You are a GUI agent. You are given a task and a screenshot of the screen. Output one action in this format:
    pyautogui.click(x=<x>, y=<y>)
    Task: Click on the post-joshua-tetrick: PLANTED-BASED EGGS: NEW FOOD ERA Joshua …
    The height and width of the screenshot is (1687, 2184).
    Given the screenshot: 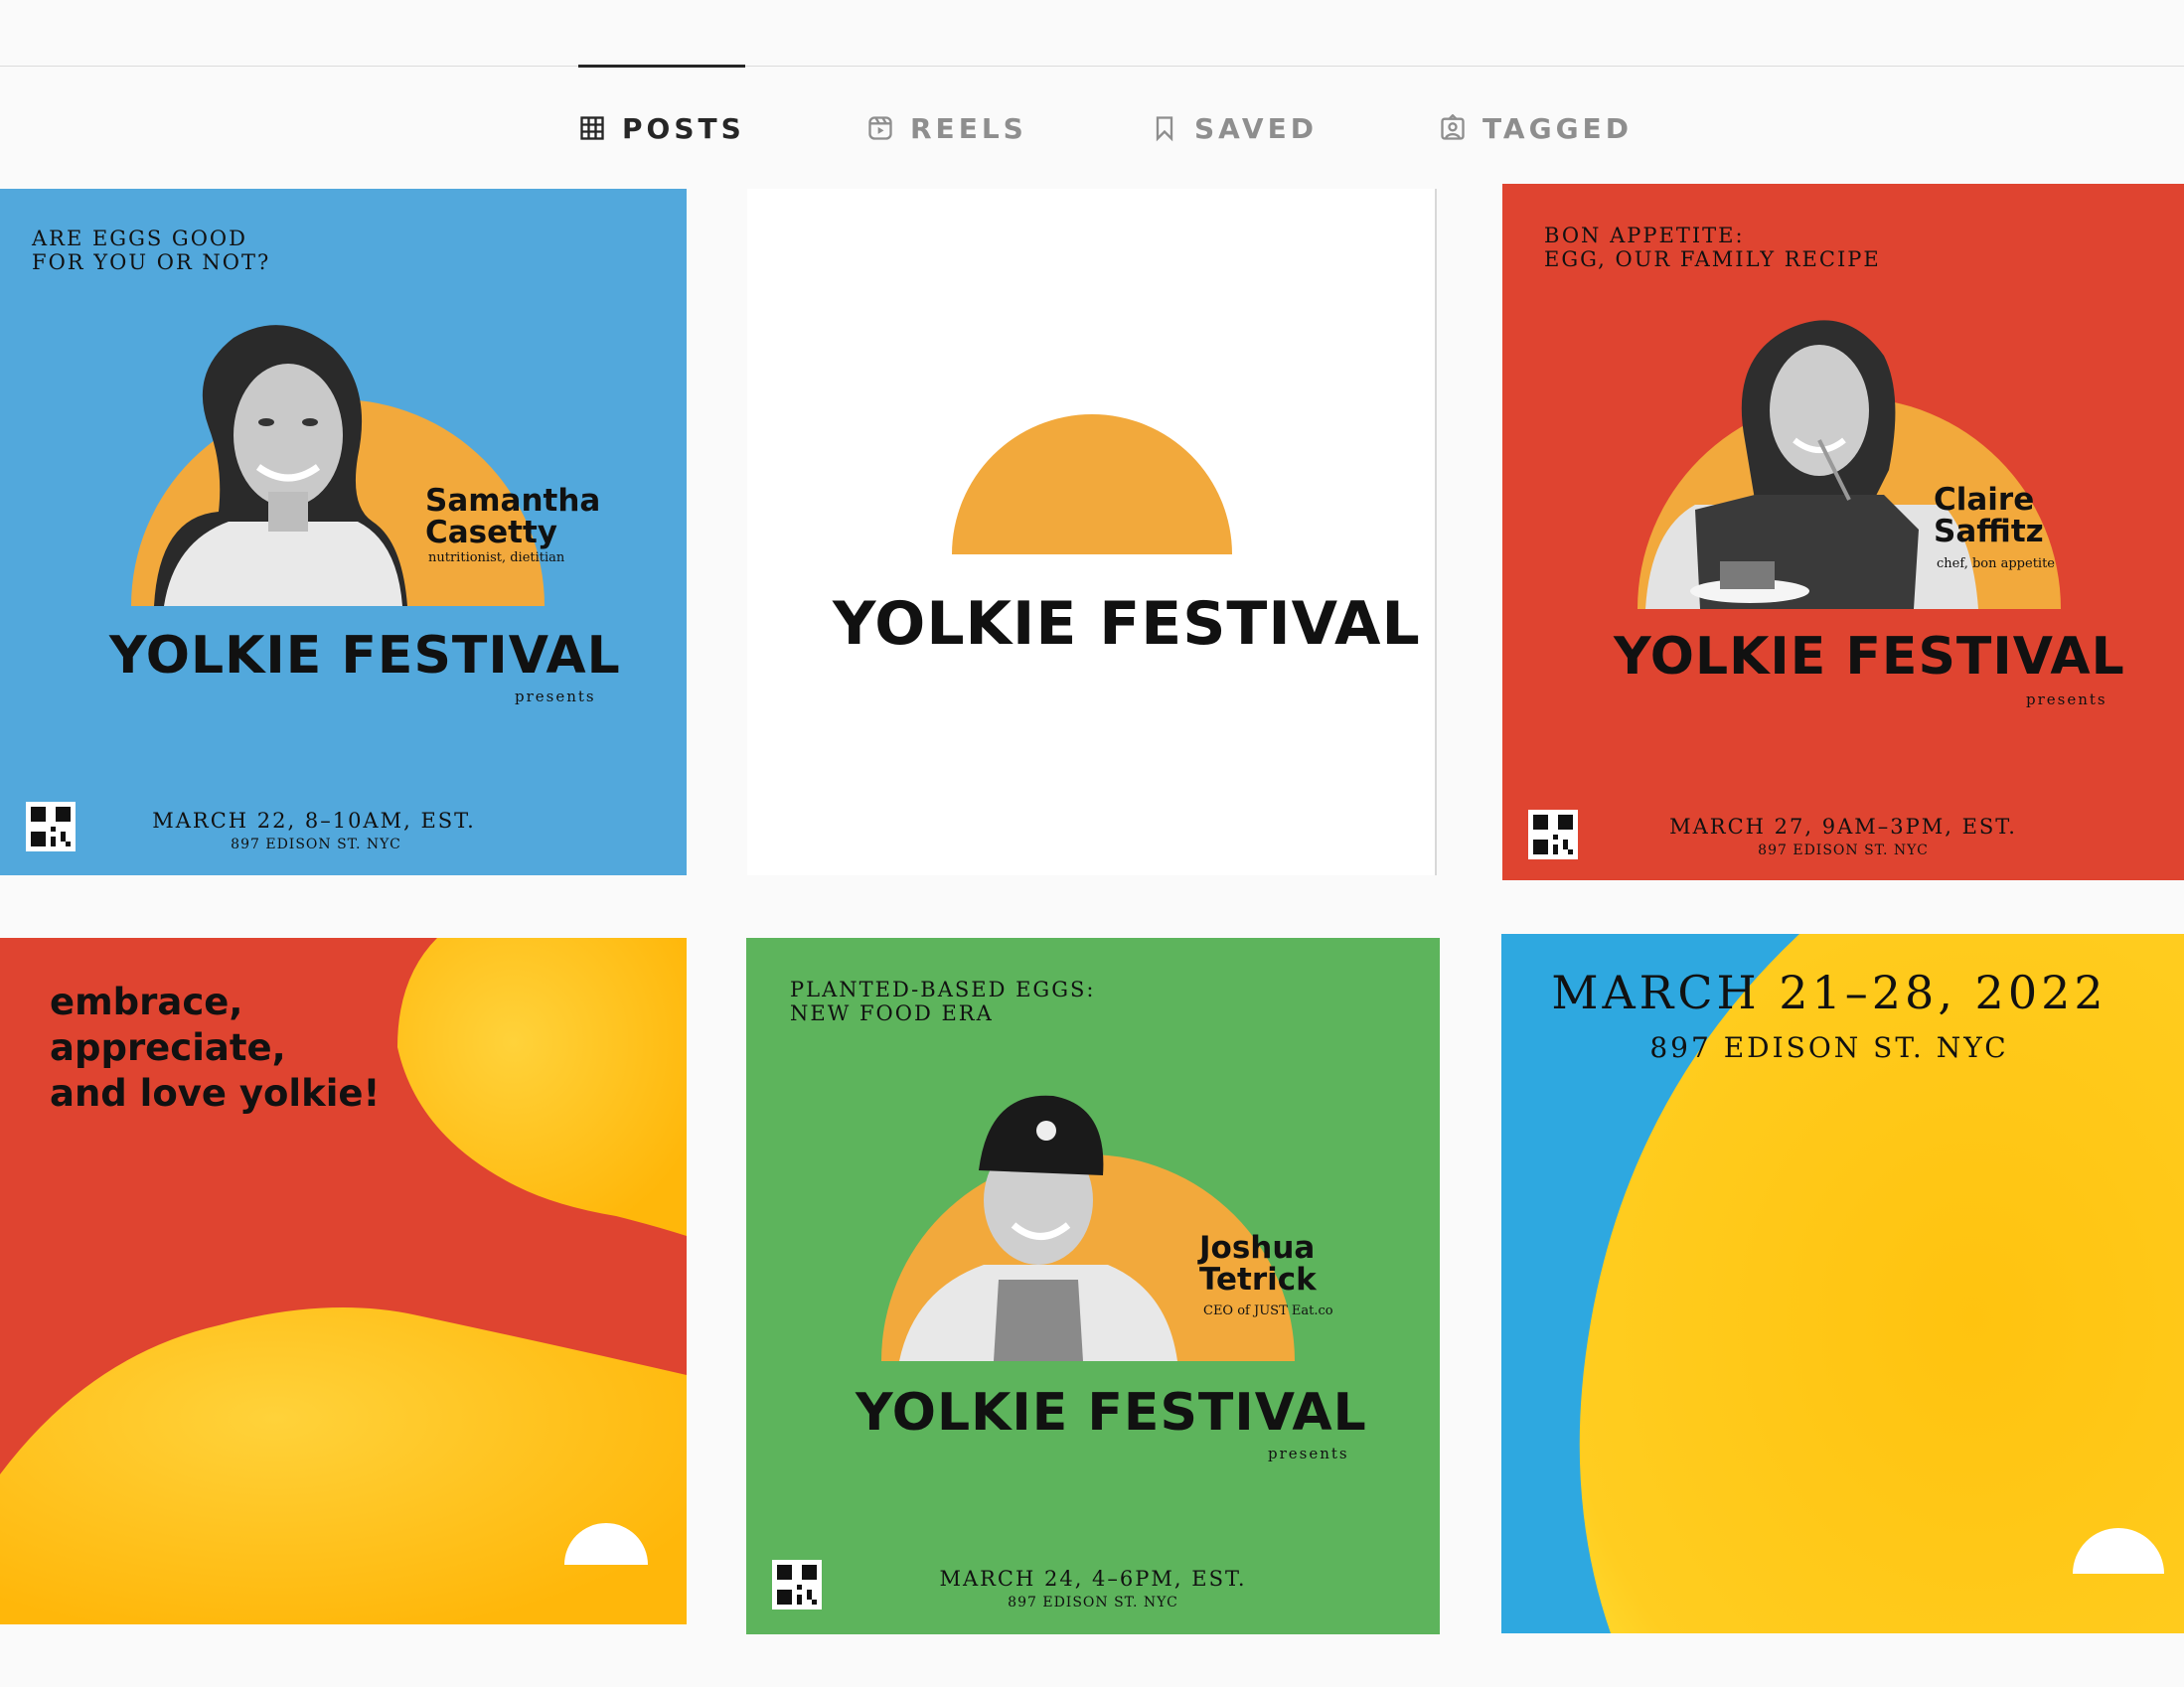 What is the action you would take?
    pyautogui.click(x=1093, y=1286)
    